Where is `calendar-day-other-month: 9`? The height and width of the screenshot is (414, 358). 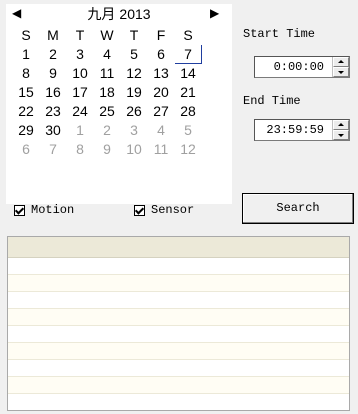 calendar-day-other-month: 9 is located at coordinates (107, 149).